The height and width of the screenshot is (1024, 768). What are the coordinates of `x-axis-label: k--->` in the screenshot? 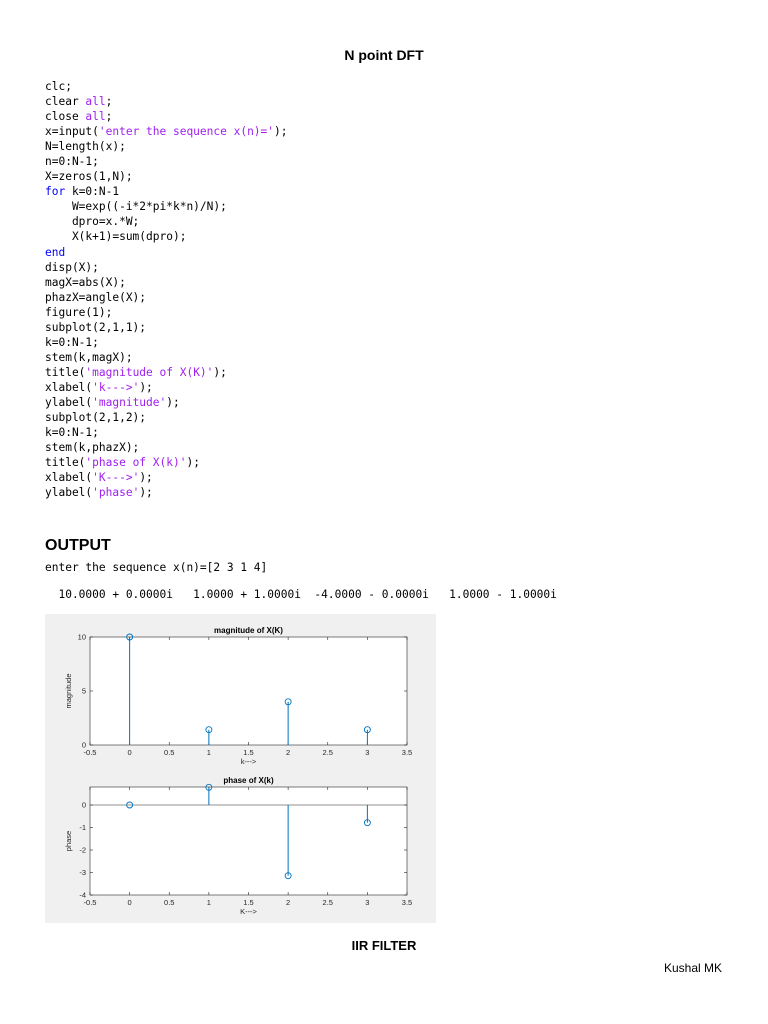 It's located at (249, 761).